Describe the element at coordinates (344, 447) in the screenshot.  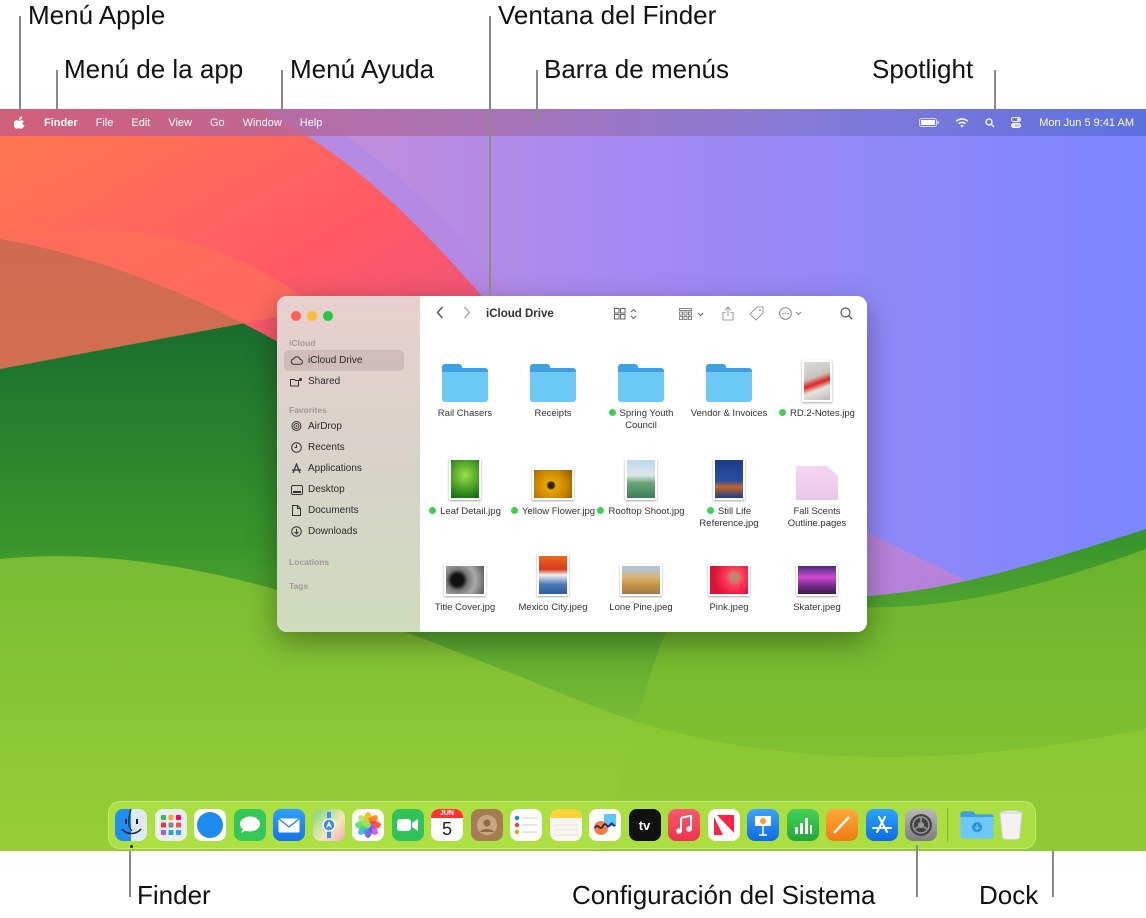
I see `sidebar-item-recents: Recents` at that location.